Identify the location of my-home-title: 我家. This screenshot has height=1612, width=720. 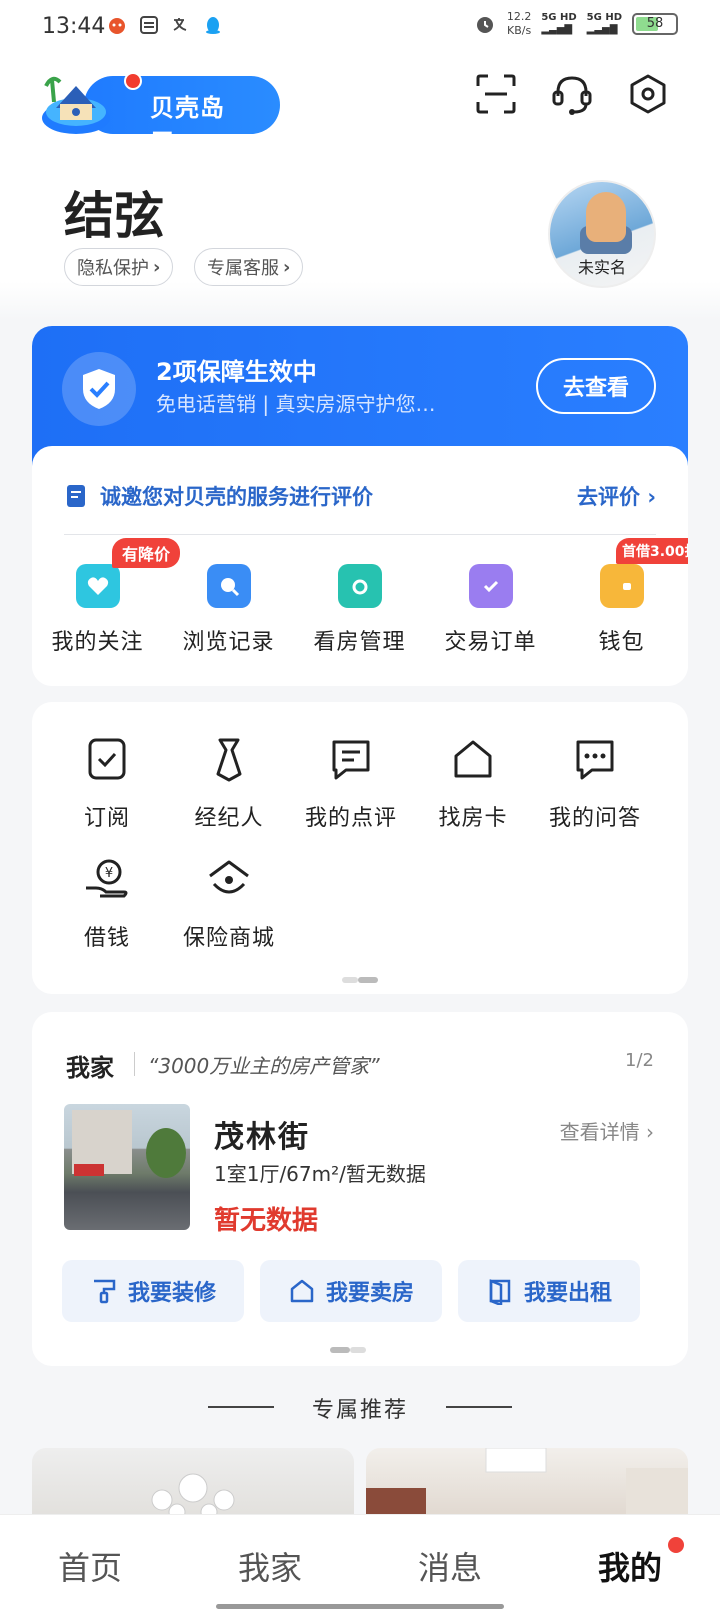
(90, 1068).